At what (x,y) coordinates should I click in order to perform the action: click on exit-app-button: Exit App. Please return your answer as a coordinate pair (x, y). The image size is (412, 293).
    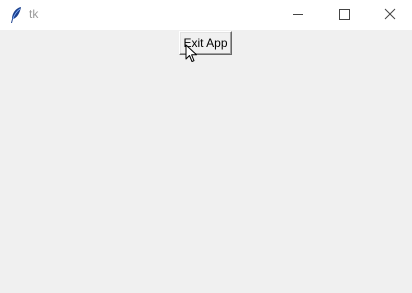
    Looking at the image, I should click on (205, 43).